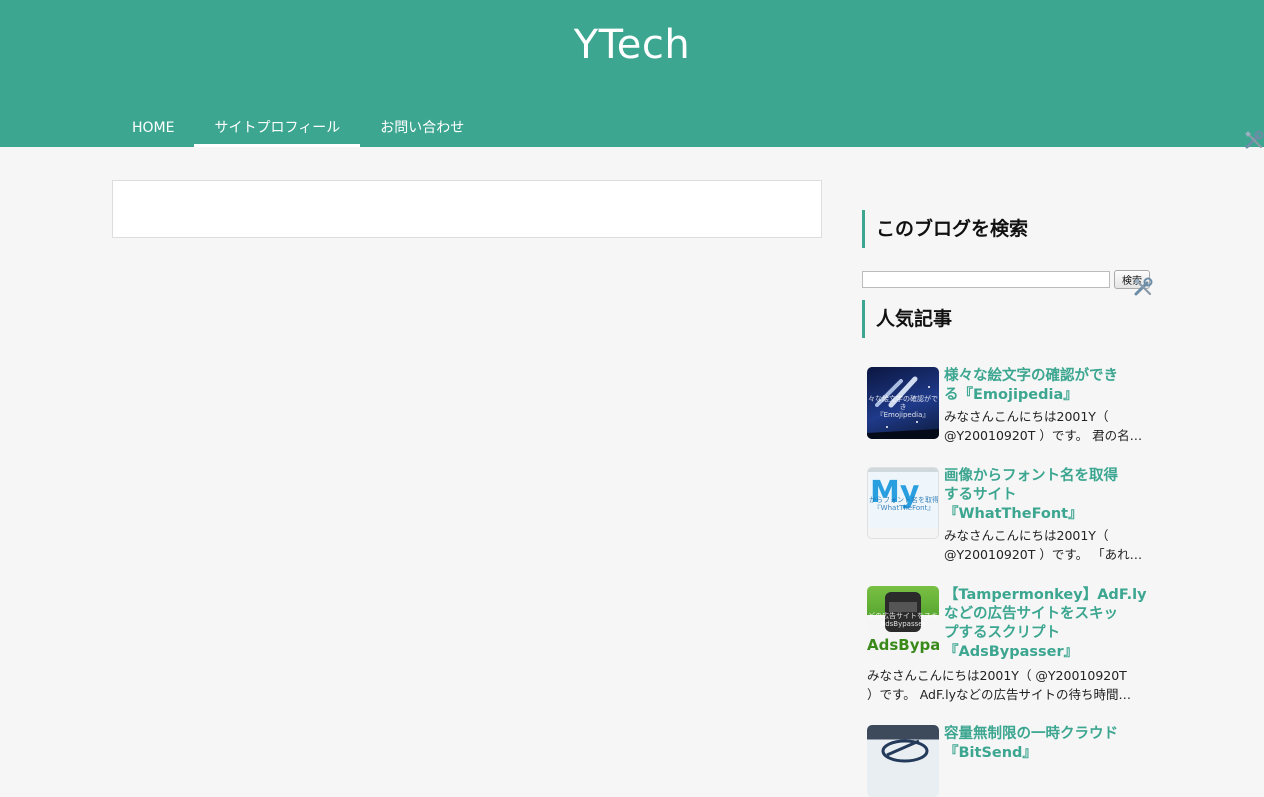  Describe the element at coordinates (1007, 319) in the screenshot. I see `popular-posts-widget-title: 人気記事` at that location.